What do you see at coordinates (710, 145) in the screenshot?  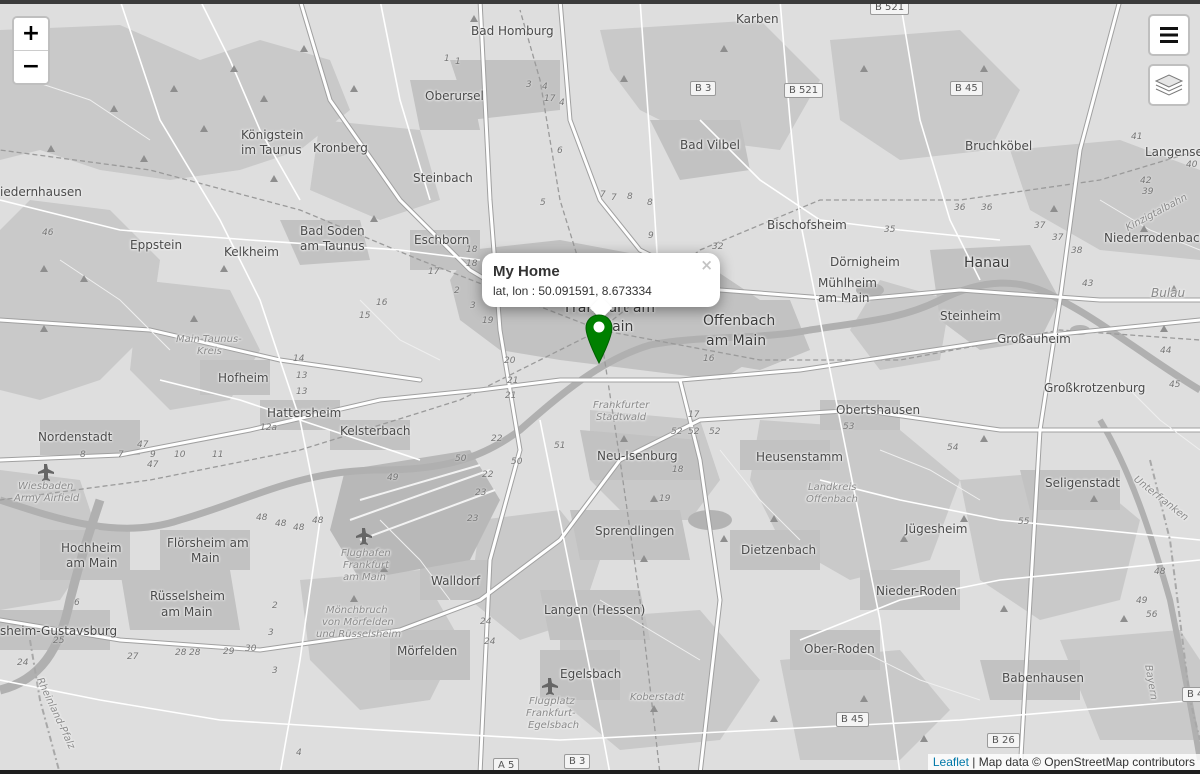 I see `place-label: Bad Vilbel` at bounding box center [710, 145].